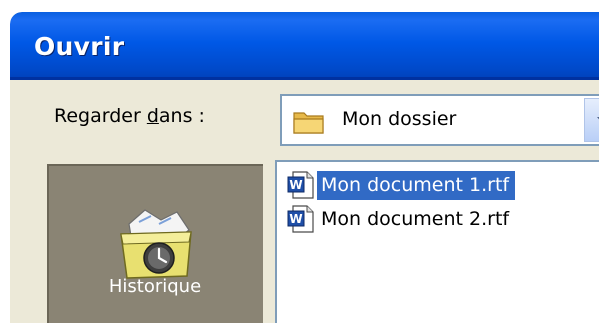 The width and height of the screenshot is (599, 323). What do you see at coordinates (416, 185) in the screenshot?
I see `file-name: Mon document 1.rtf` at bounding box center [416, 185].